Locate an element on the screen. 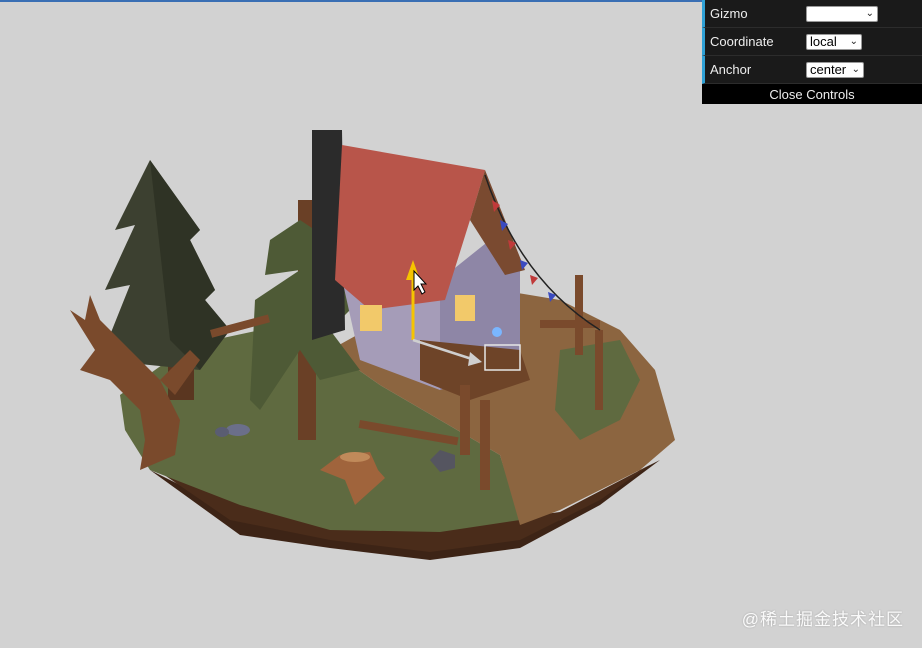 The width and height of the screenshot is (922, 648). coordinate-select: local ⌄ is located at coordinates (834, 41).